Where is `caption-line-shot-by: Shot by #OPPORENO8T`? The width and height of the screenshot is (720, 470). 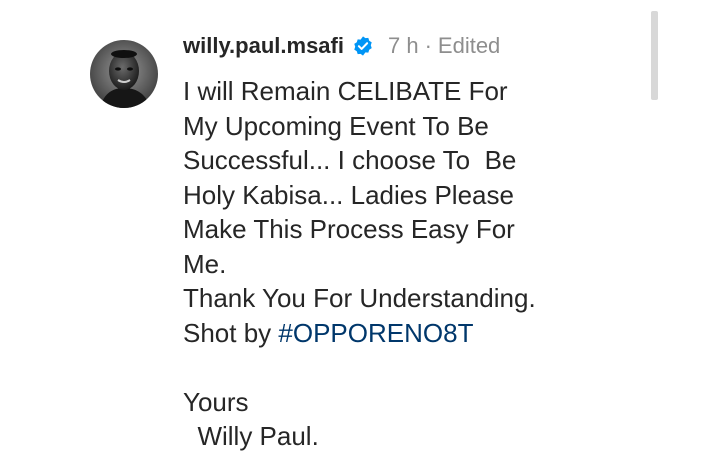
caption-line-shot-by: Shot by #OPPORENO8T is located at coordinates (418, 333).